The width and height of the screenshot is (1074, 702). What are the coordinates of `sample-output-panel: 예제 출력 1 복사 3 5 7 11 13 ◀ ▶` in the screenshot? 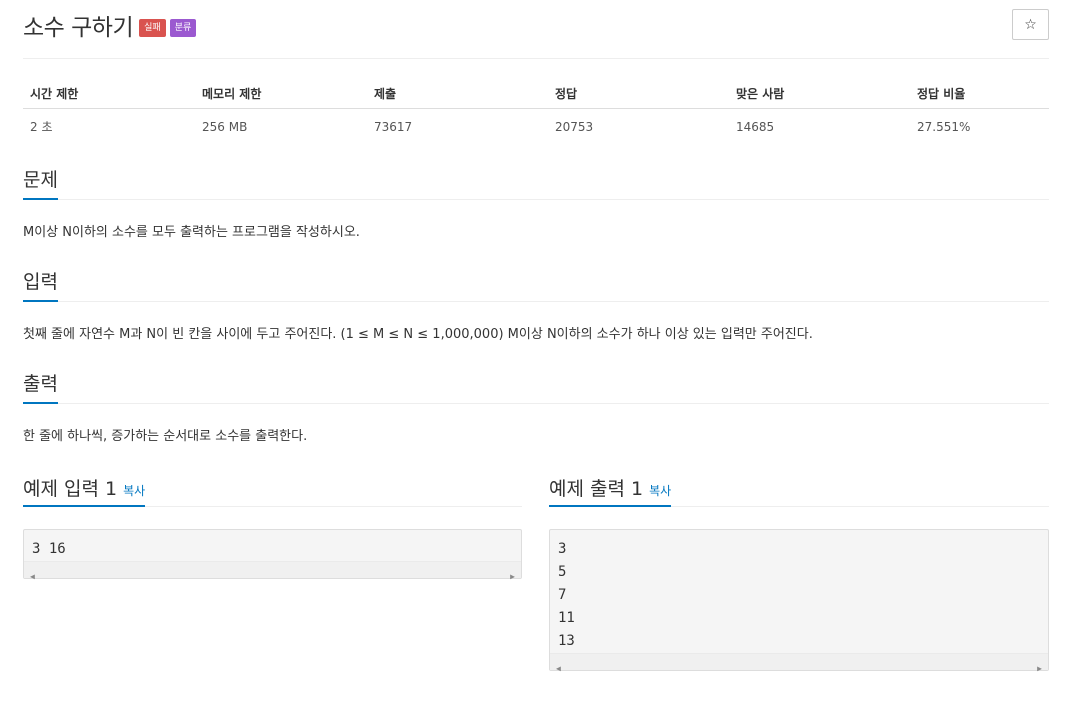 It's located at (799, 572).